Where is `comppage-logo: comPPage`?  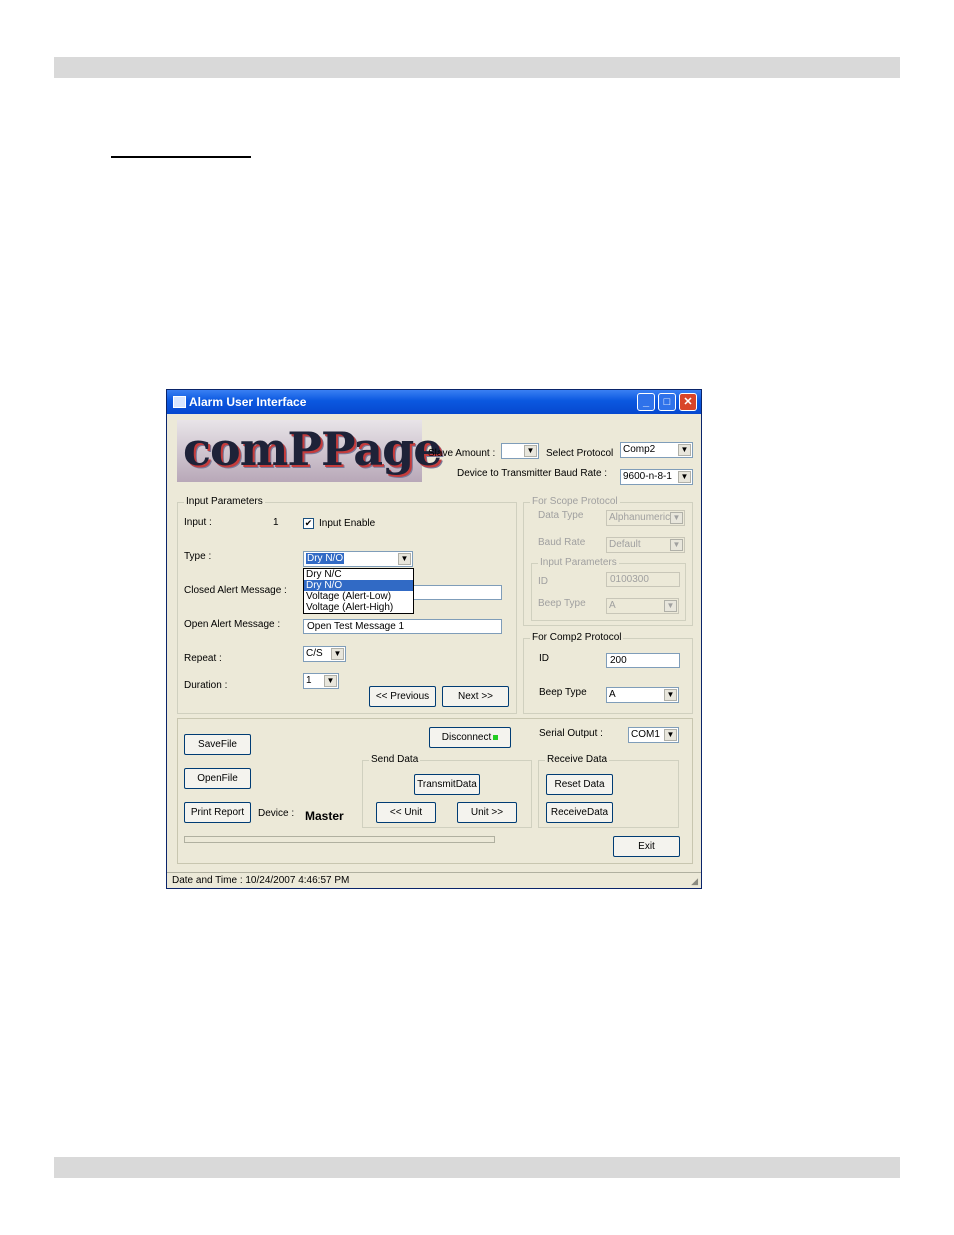 comppage-logo: comPPage is located at coordinates (310, 451).